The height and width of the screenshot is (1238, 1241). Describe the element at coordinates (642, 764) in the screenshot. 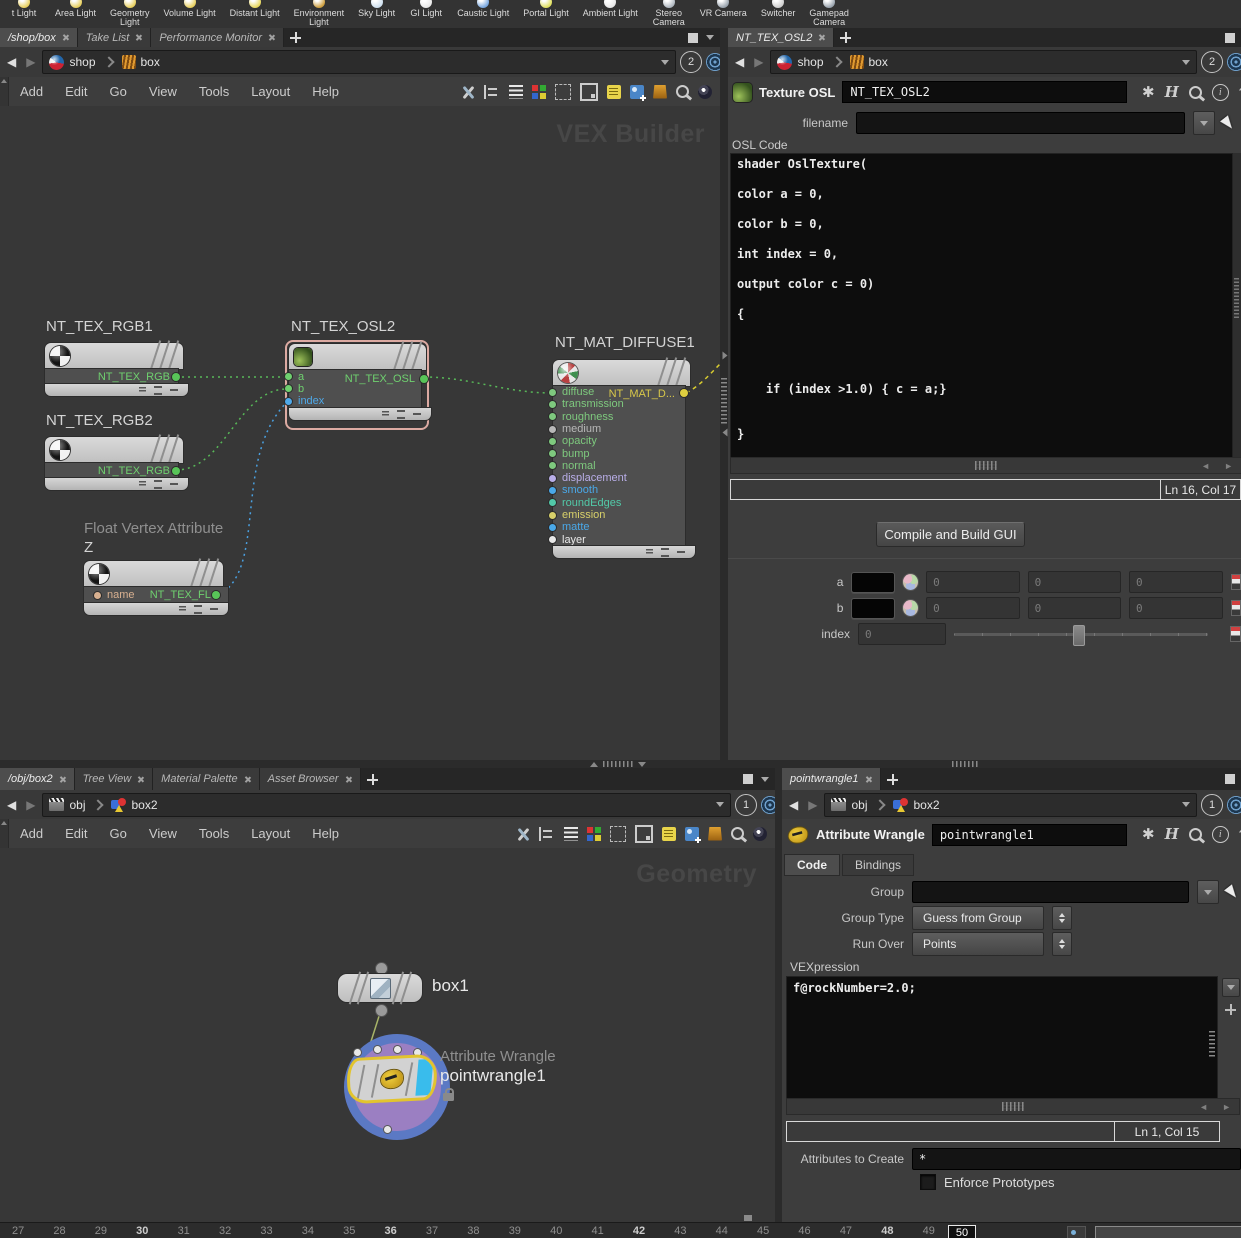

I see `expand-down-icon` at that location.